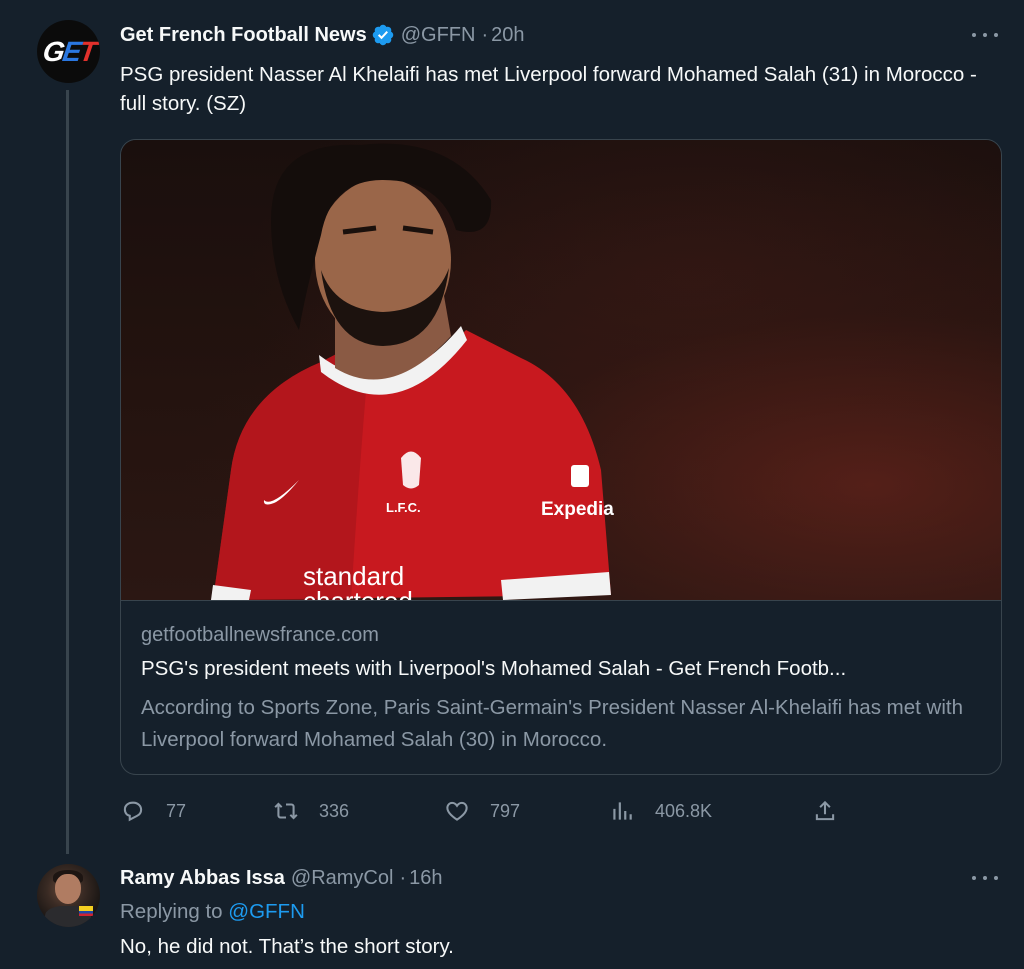 This screenshot has height=969, width=1024. I want to click on reply-button: 77, so click(153, 811).